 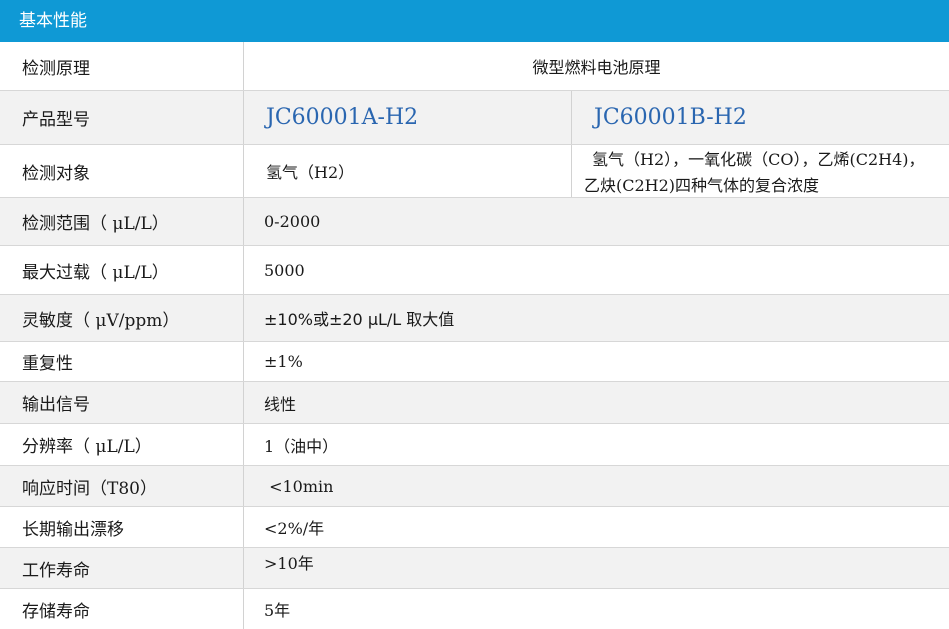 What do you see at coordinates (122, 609) in the screenshot?
I see `row-label: 存储寿命` at bounding box center [122, 609].